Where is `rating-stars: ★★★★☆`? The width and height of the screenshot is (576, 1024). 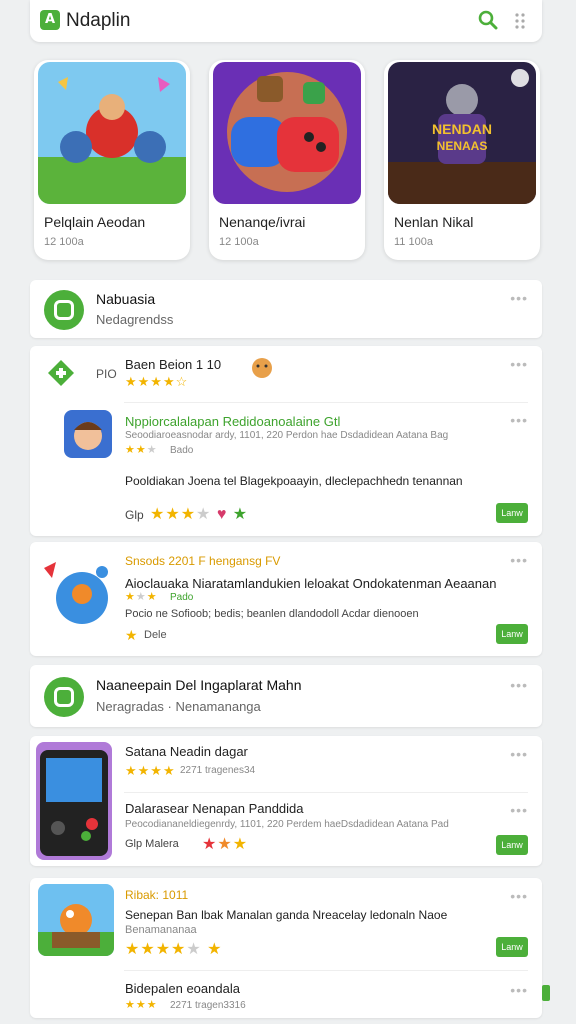 rating-stars: ★★★★☆ is located at coordinates (157, 381).